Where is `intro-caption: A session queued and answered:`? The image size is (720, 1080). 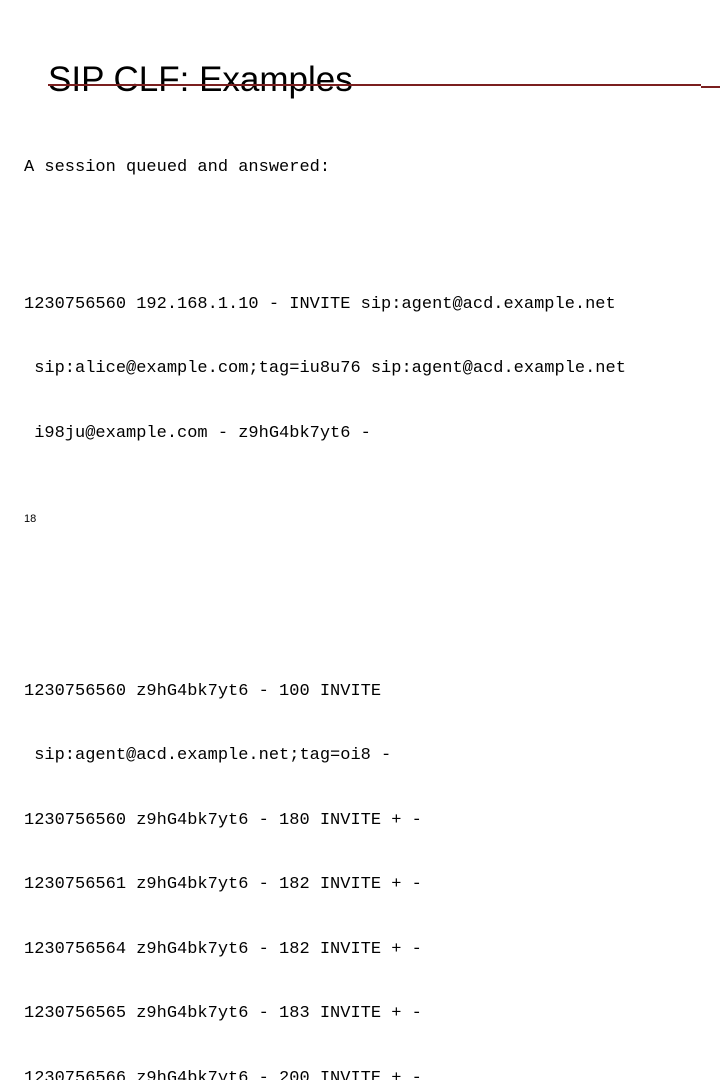 intro-caption: A session queued and answered: is located at coordinates (369, 168).